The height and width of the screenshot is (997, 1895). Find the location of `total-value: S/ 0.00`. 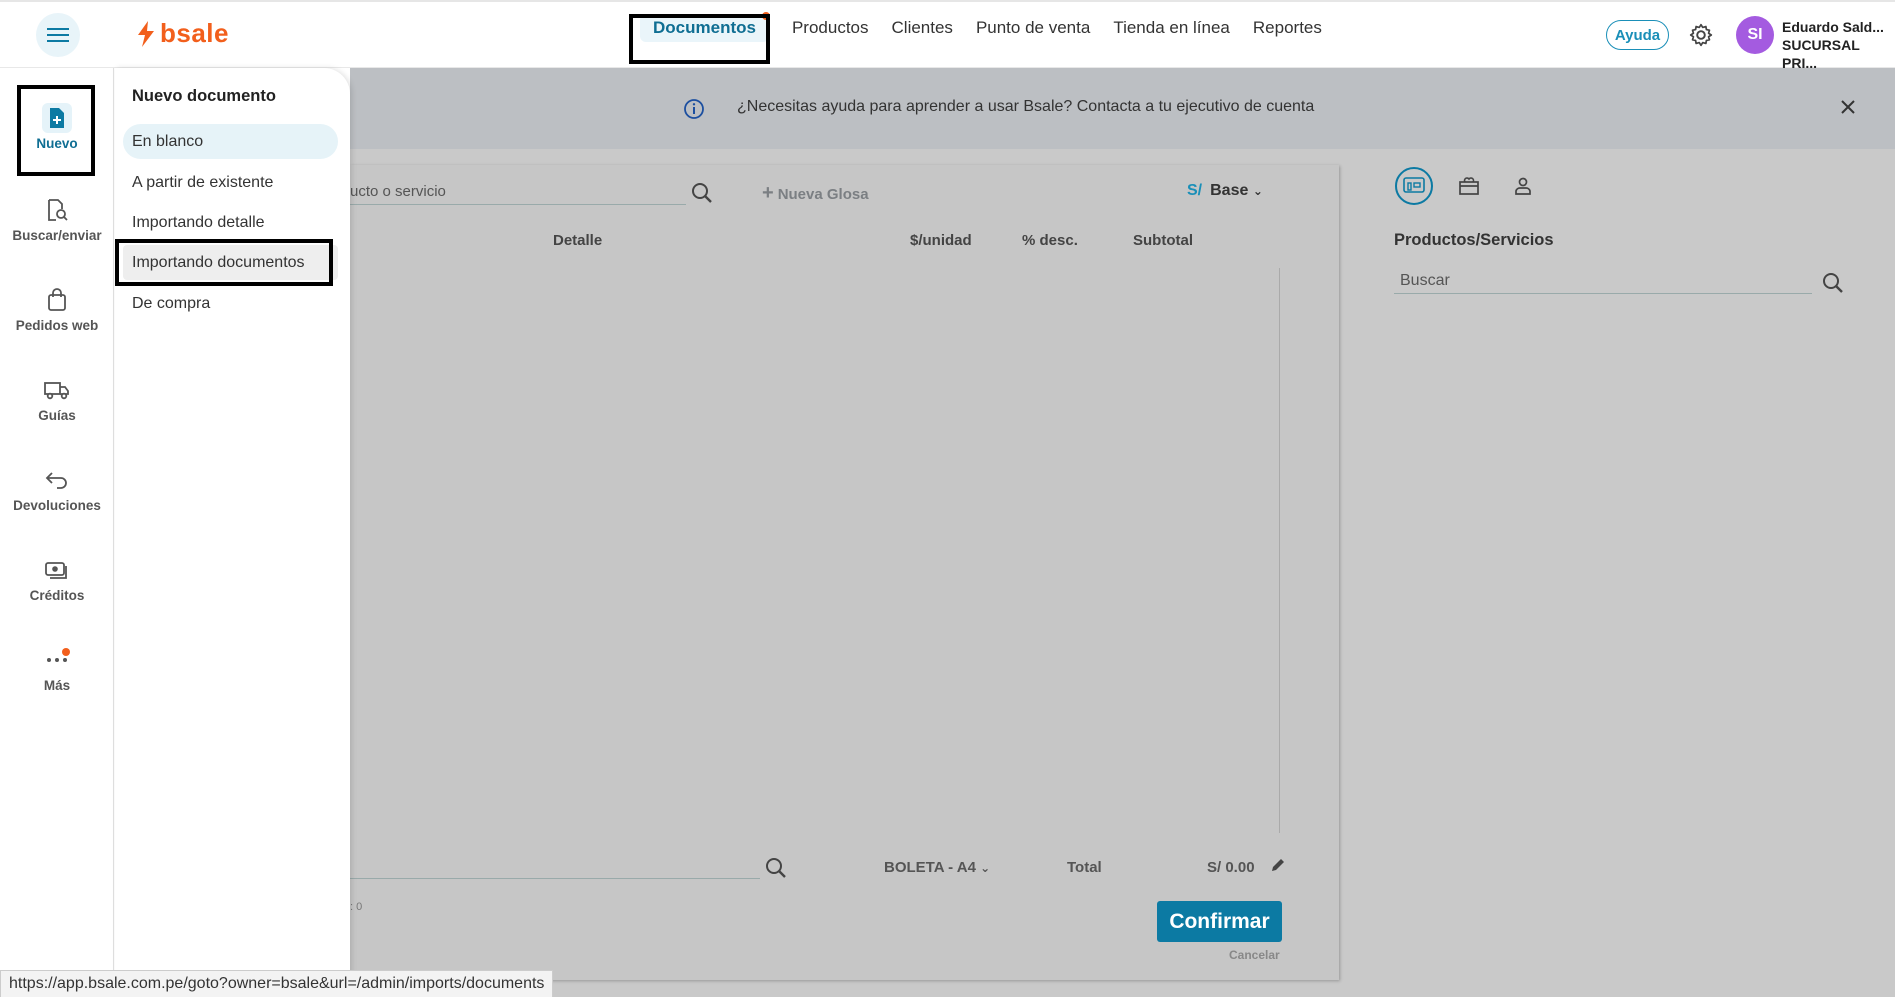

total-value: S/ 0.00 is located at coordinates (1231, 867).